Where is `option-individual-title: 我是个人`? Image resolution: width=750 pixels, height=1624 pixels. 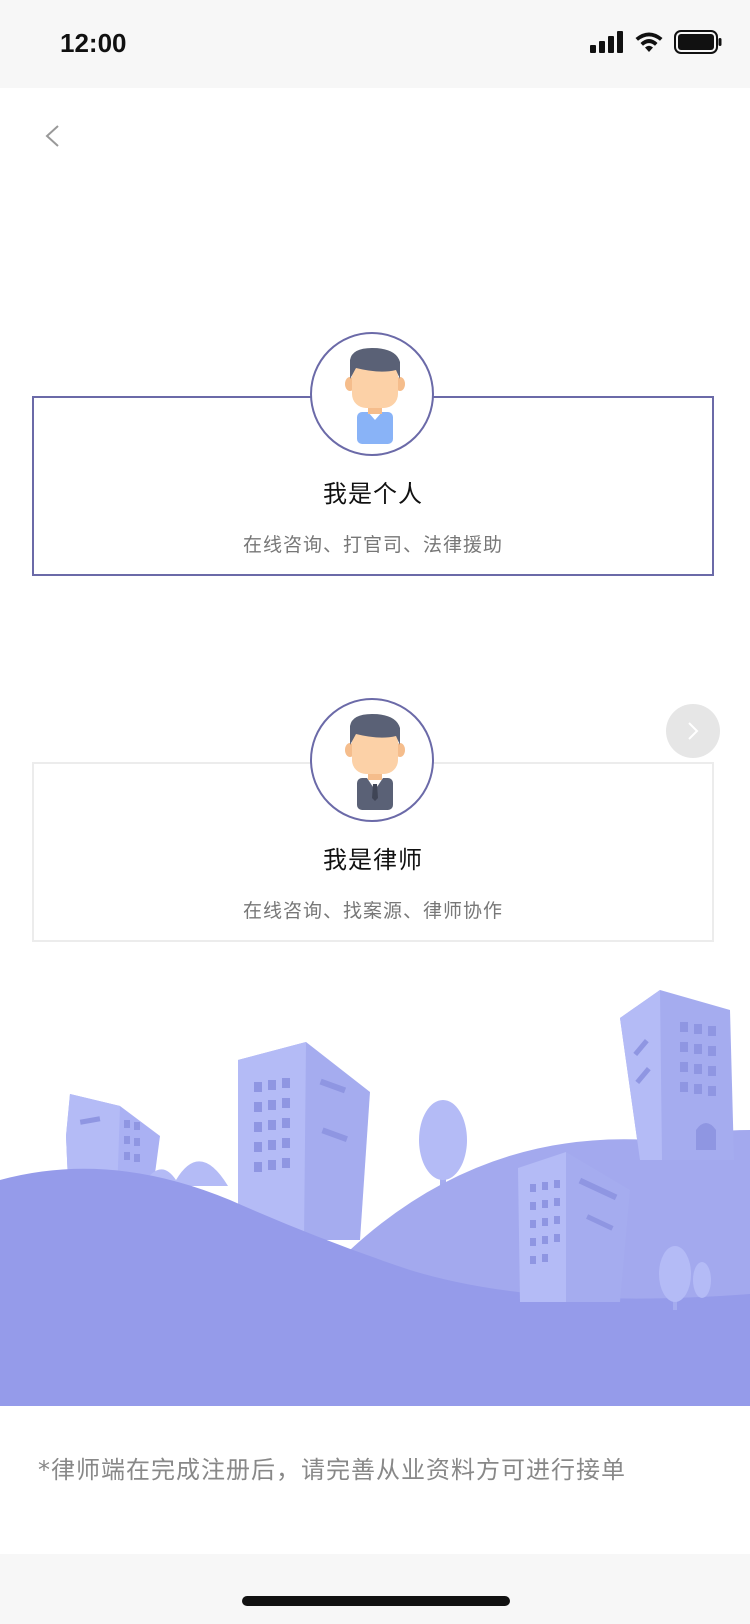
option-individual-title: 我是个人 is located at coordinates (373, 494).